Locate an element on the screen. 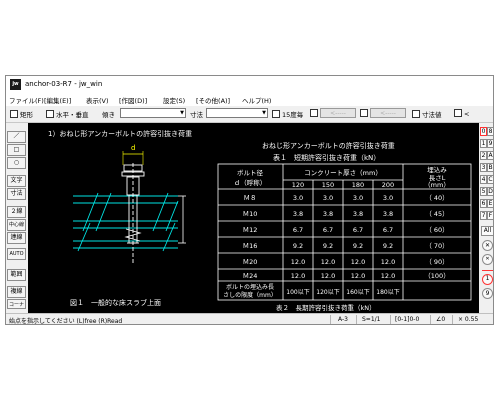 The width and height of the screenshot is (500, 400). angle-button: ∠0 is located at coordinates (440, 319).